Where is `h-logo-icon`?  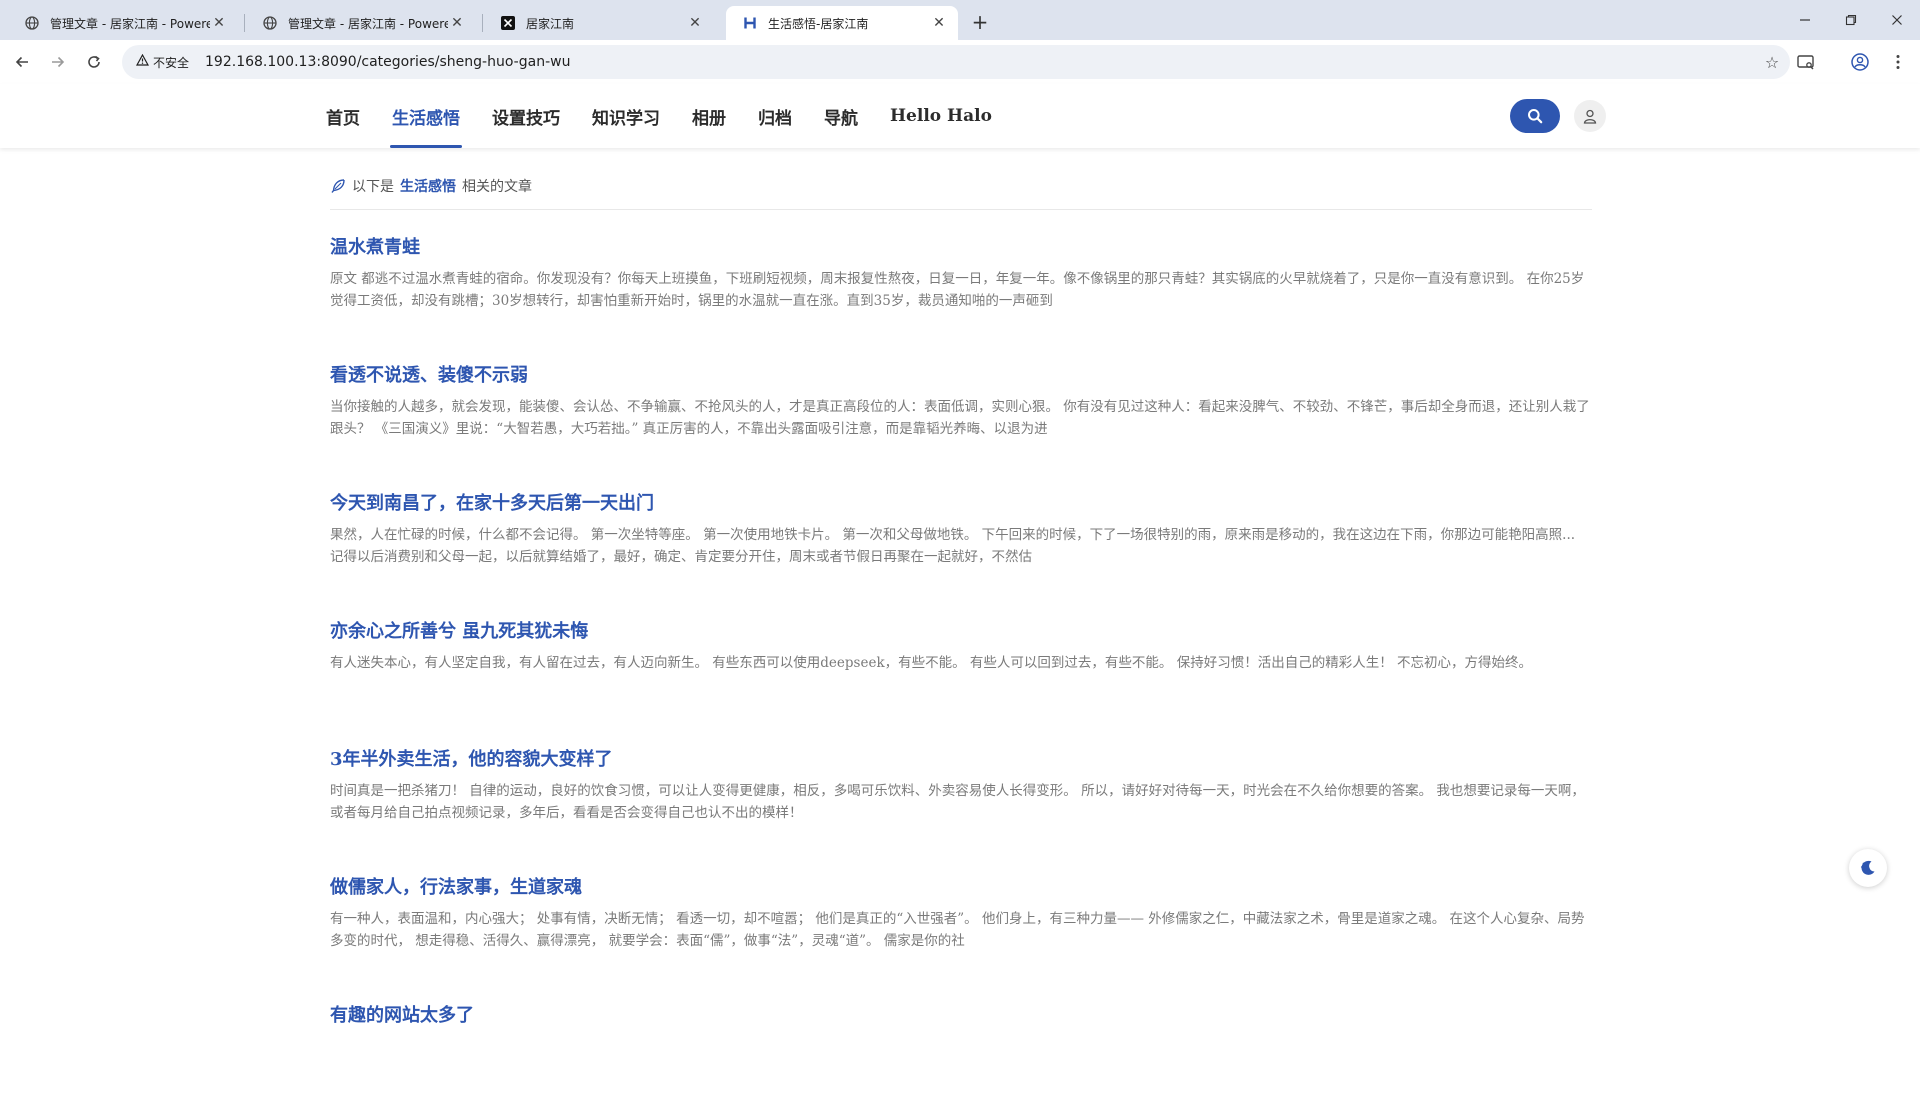 h-logo-icon is located at coordinates (750, 23).